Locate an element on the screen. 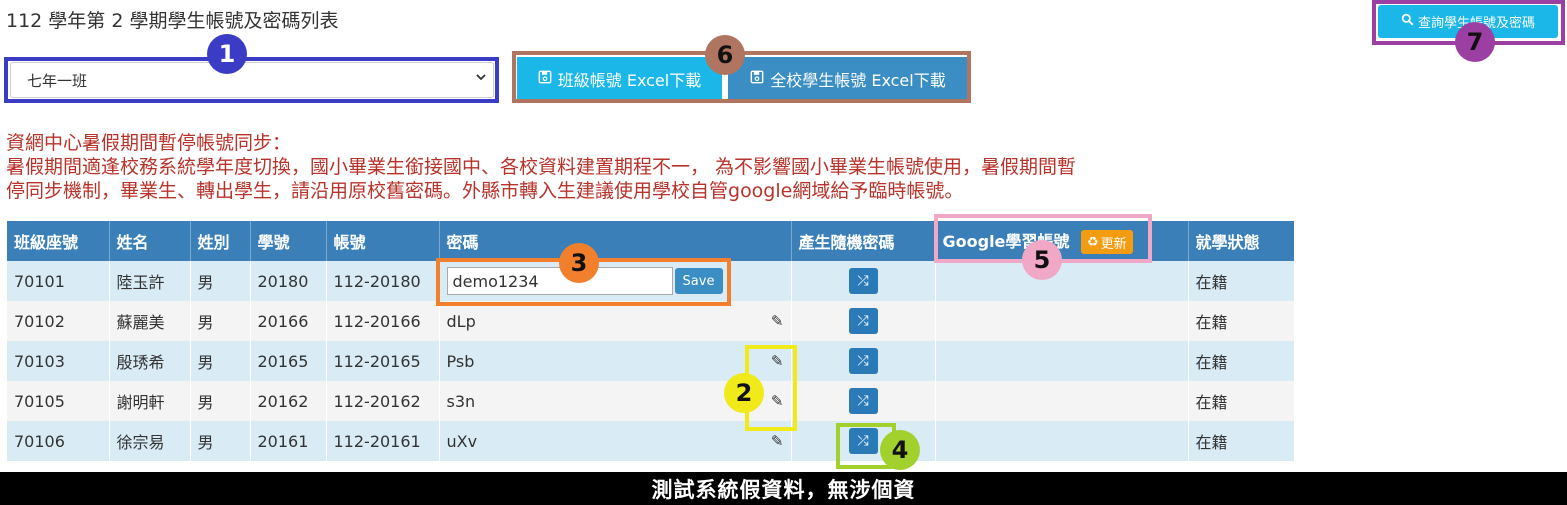  cell-name: 蘇麗美 is located at coordinates (150, 321).